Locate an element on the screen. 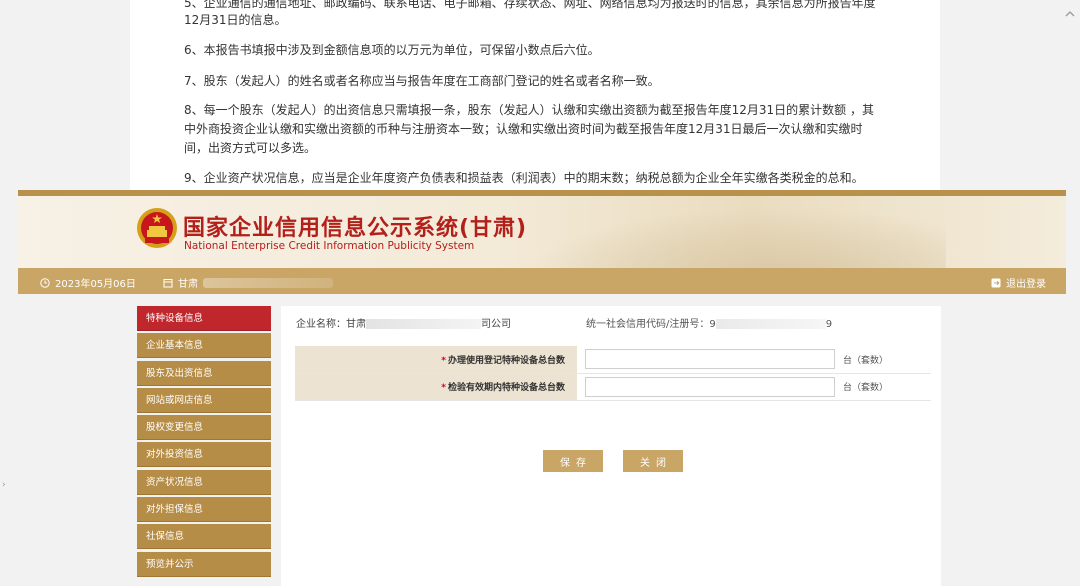 The width and height of the screenshot is (1080, 586). inspected-equipment-count-input is located at coordinates (710, 387).